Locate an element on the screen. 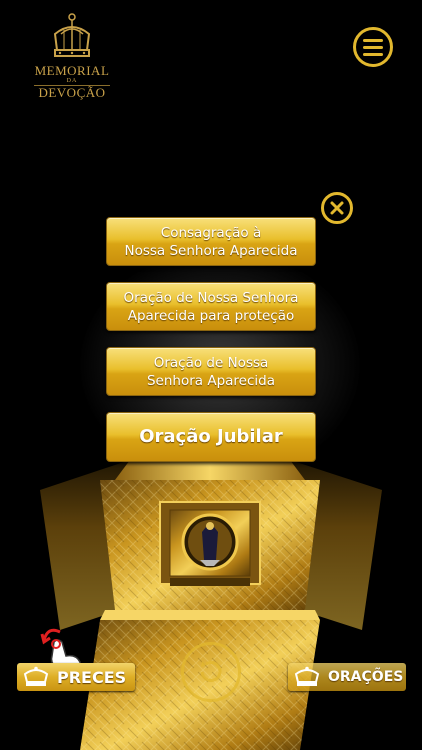 The height and width of the screenshot is (750, 422). prayer-button-consagracao: Consagração à Nossa Senhora Aparecida is located at coordinates (211, 241).